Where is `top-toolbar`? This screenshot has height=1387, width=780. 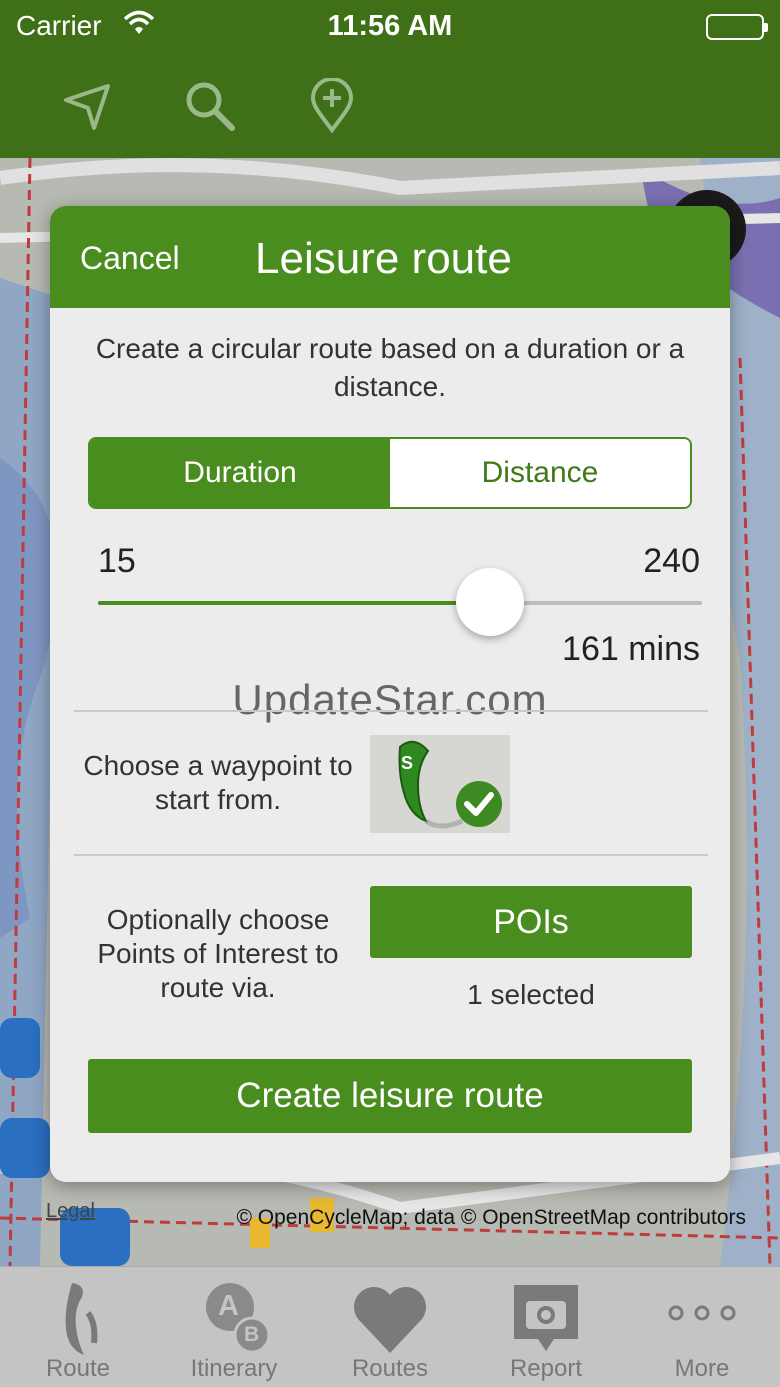 top-toolbar is located at coordinates (390, 106).